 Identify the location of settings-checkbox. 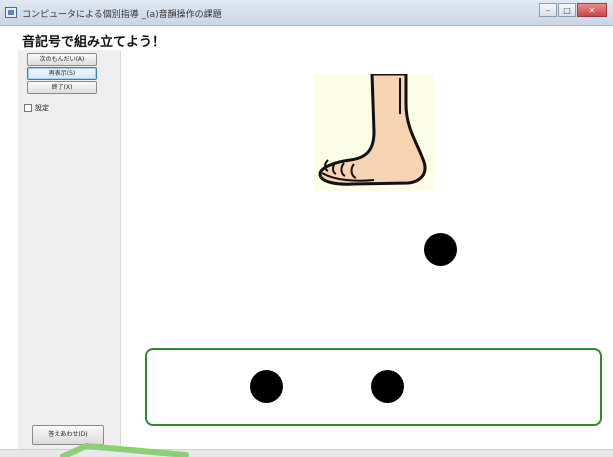
(28, 108).